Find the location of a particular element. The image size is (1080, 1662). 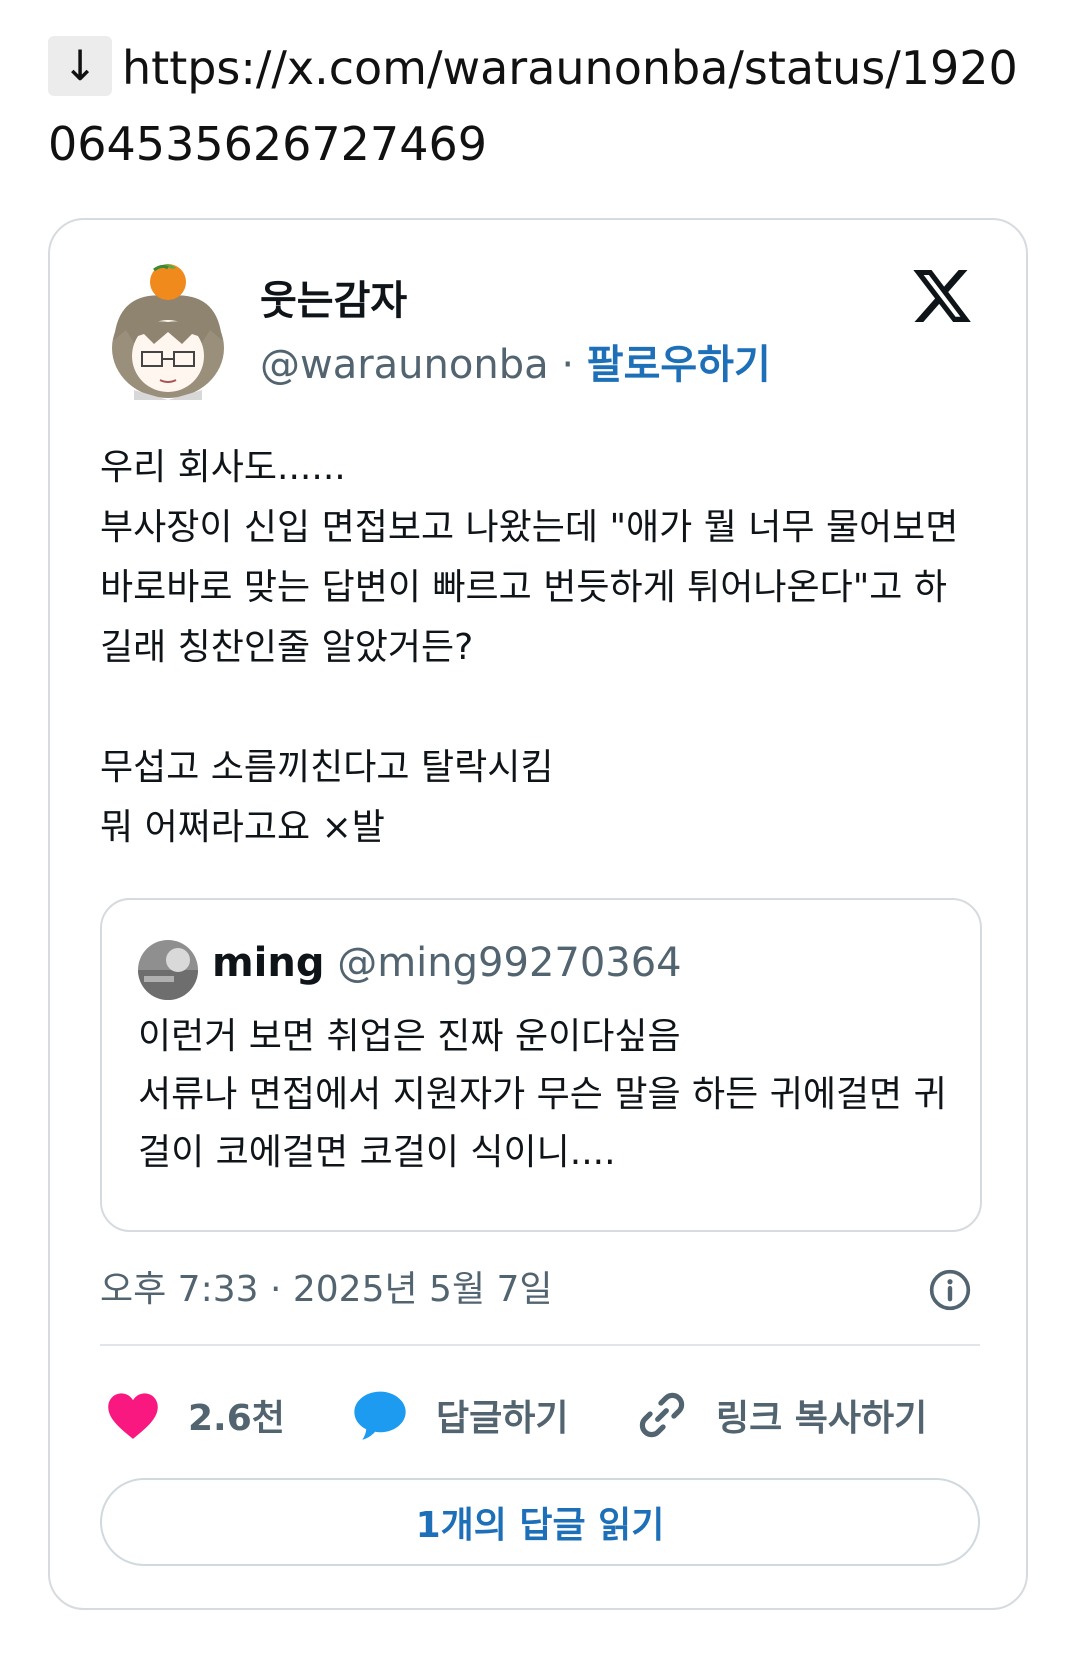

copy-link-button: 링크 복사하기 is located at coordinates (781, 1415).